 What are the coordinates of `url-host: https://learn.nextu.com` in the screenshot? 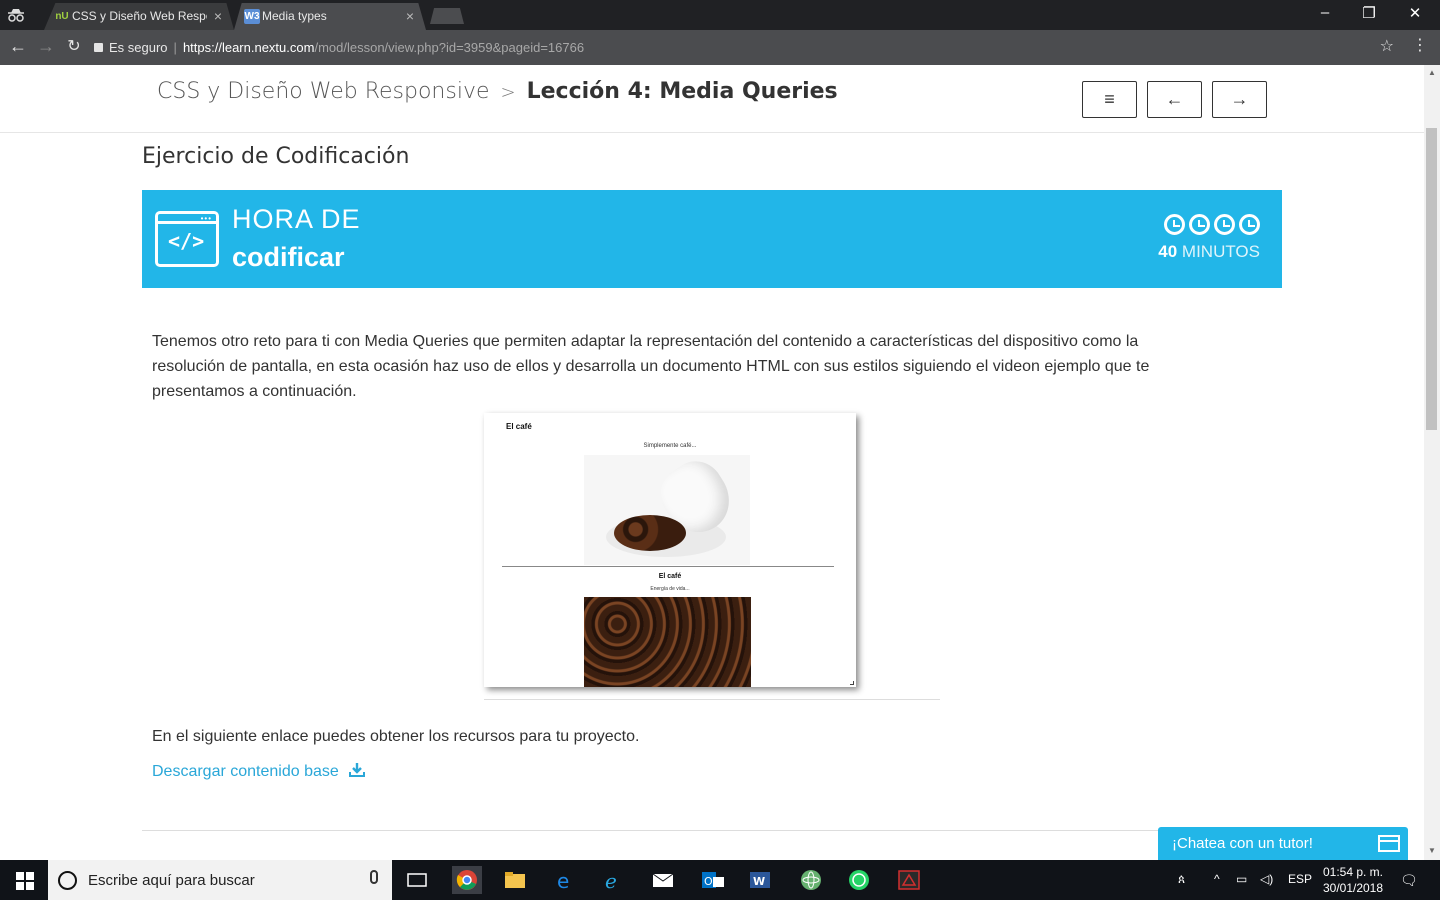 It's located at (248, 47).